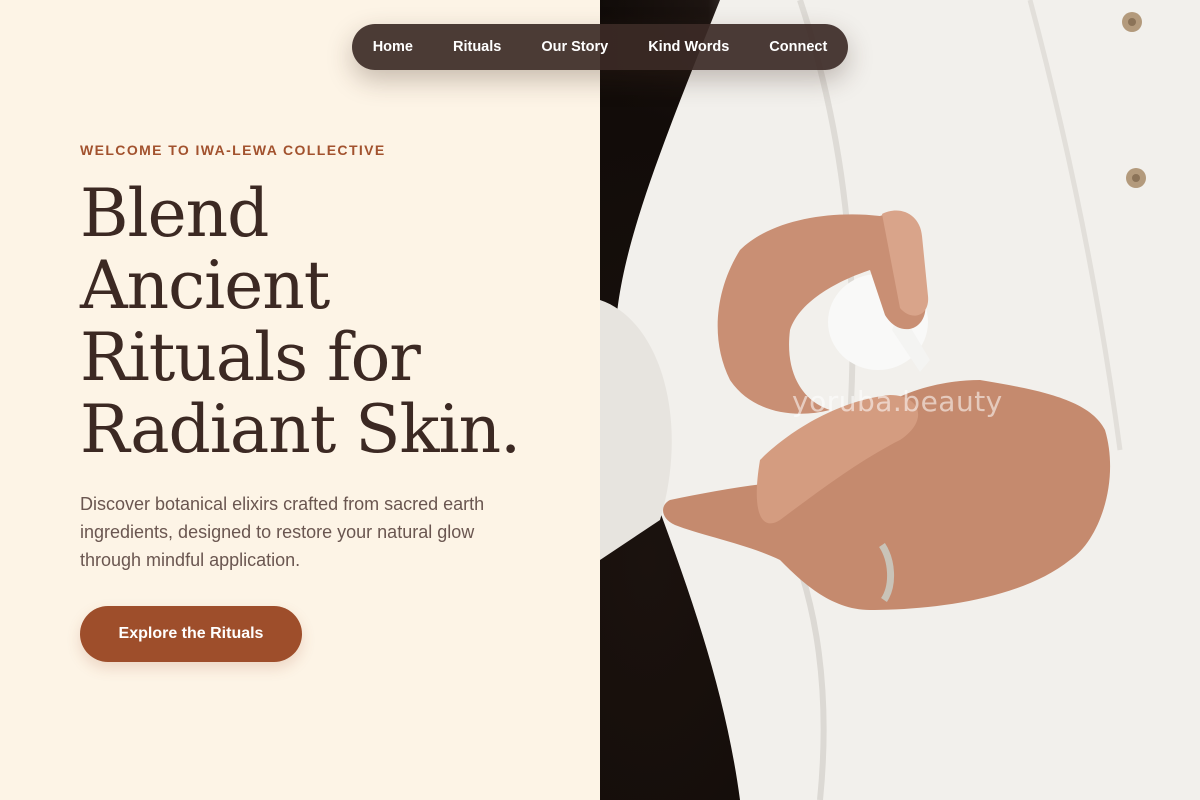 This screenshot has height=800, width=1200. Describe the element at coordinates (300, 429) in the screenshot. I see `headline-line: Radiant Skin.` at that location.